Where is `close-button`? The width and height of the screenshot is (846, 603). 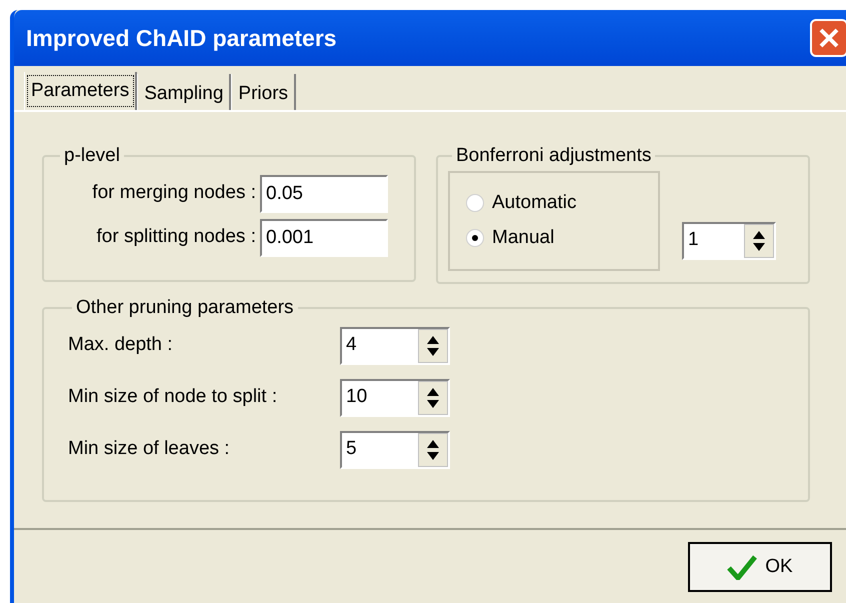 close-button is located at coordinates (828, 38).